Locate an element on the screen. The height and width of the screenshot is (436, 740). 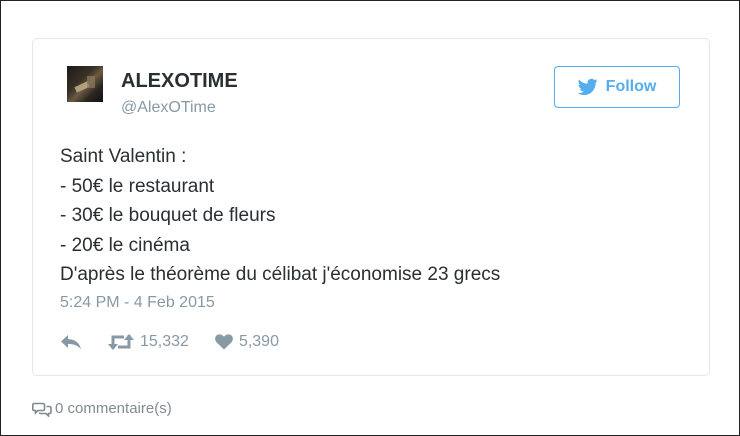
follow-button: Follow is located at coordinates (617, 87).